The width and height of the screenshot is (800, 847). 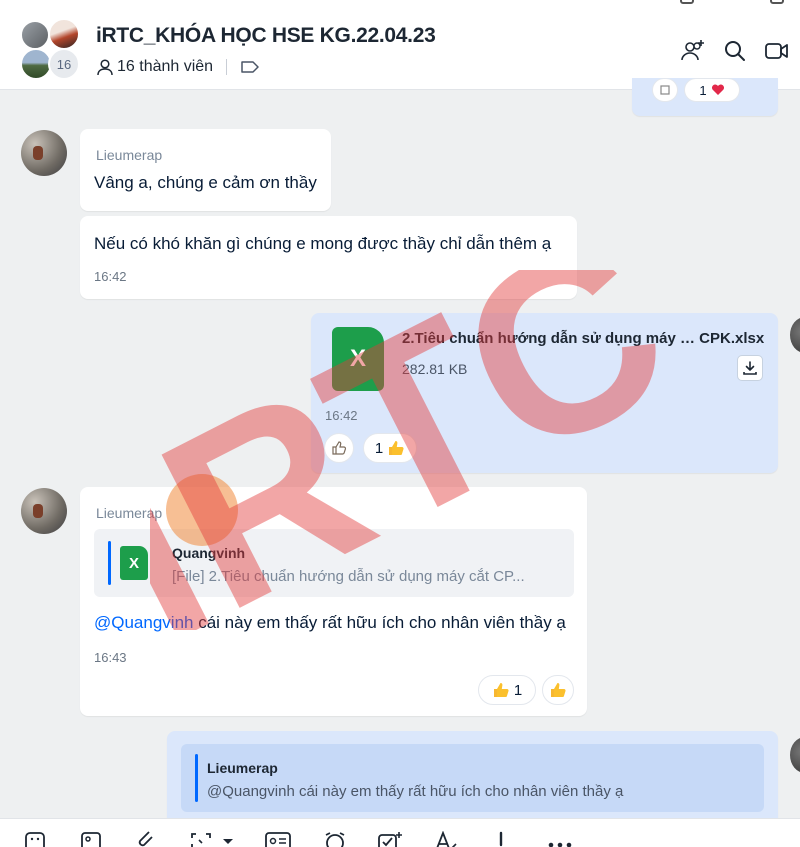 I want to click on reaction-button, so click(x=665, y=90).